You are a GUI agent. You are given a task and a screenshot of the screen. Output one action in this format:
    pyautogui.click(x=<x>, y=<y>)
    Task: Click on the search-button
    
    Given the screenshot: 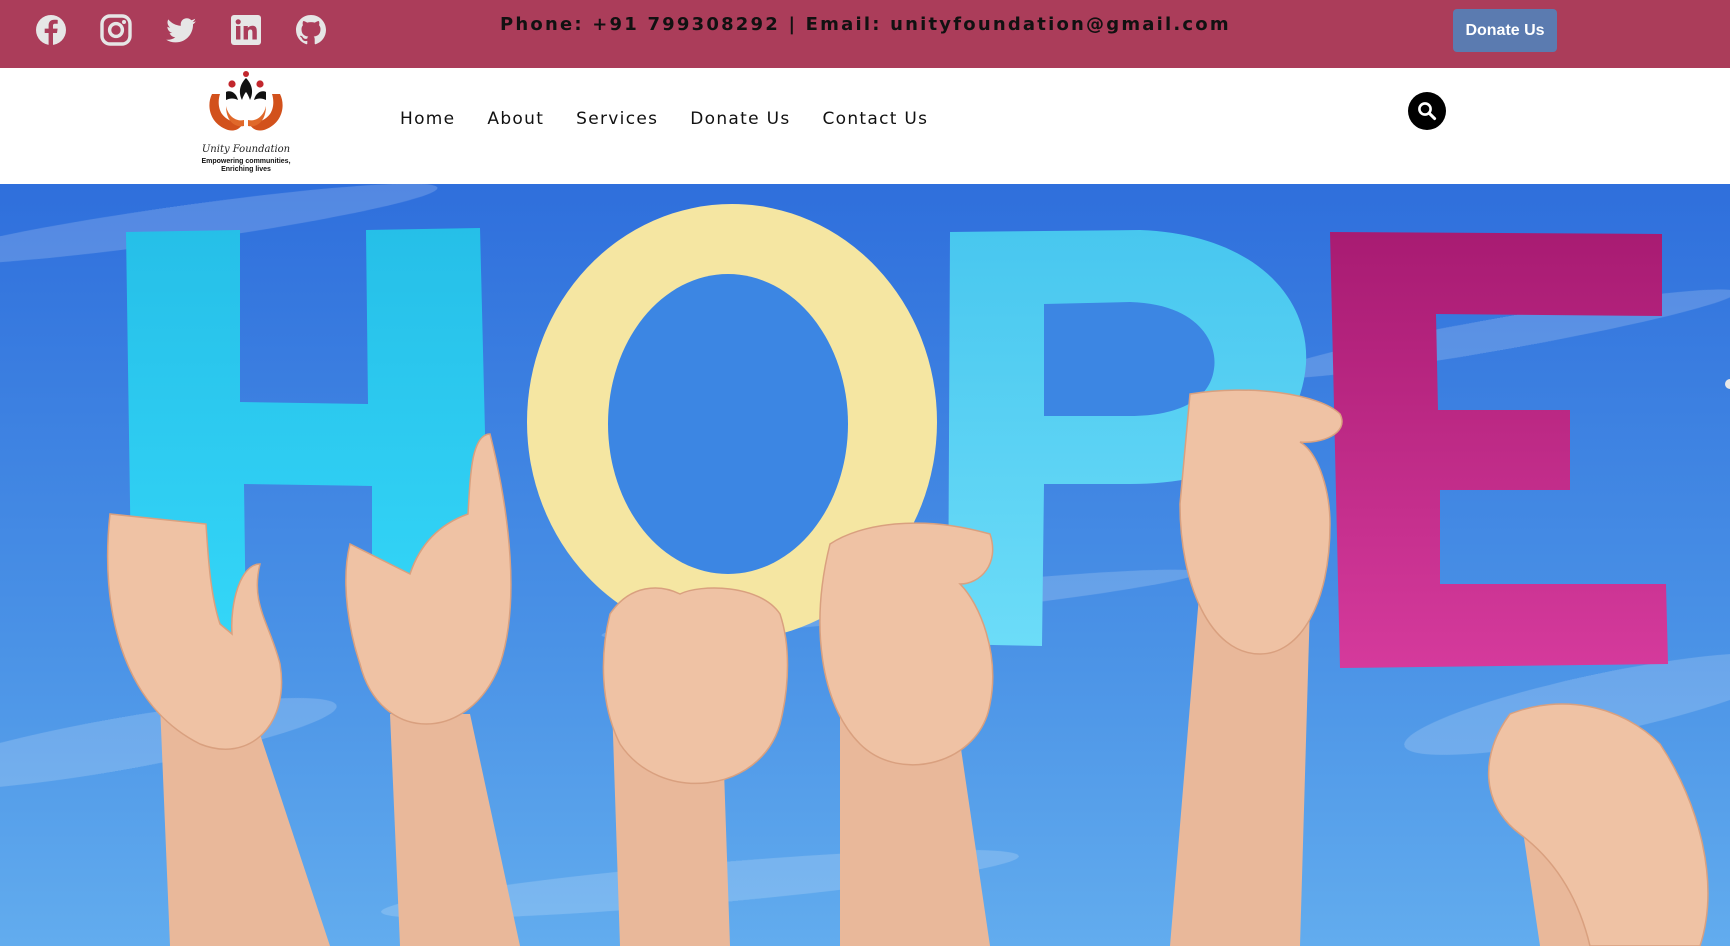 What is the action you would take?
    pyautogui.click(x=1427, y=111)
    